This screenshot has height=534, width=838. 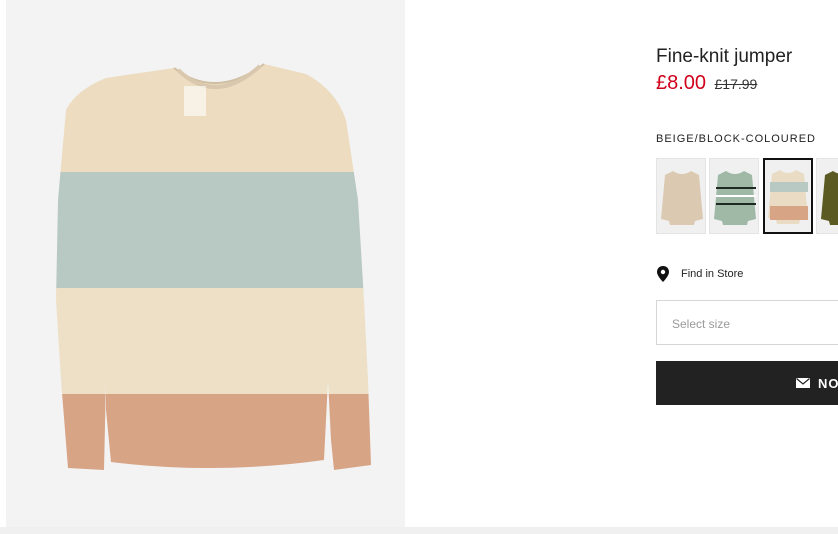 I want to click on location-pin-icon, so click(x=663, y=274).